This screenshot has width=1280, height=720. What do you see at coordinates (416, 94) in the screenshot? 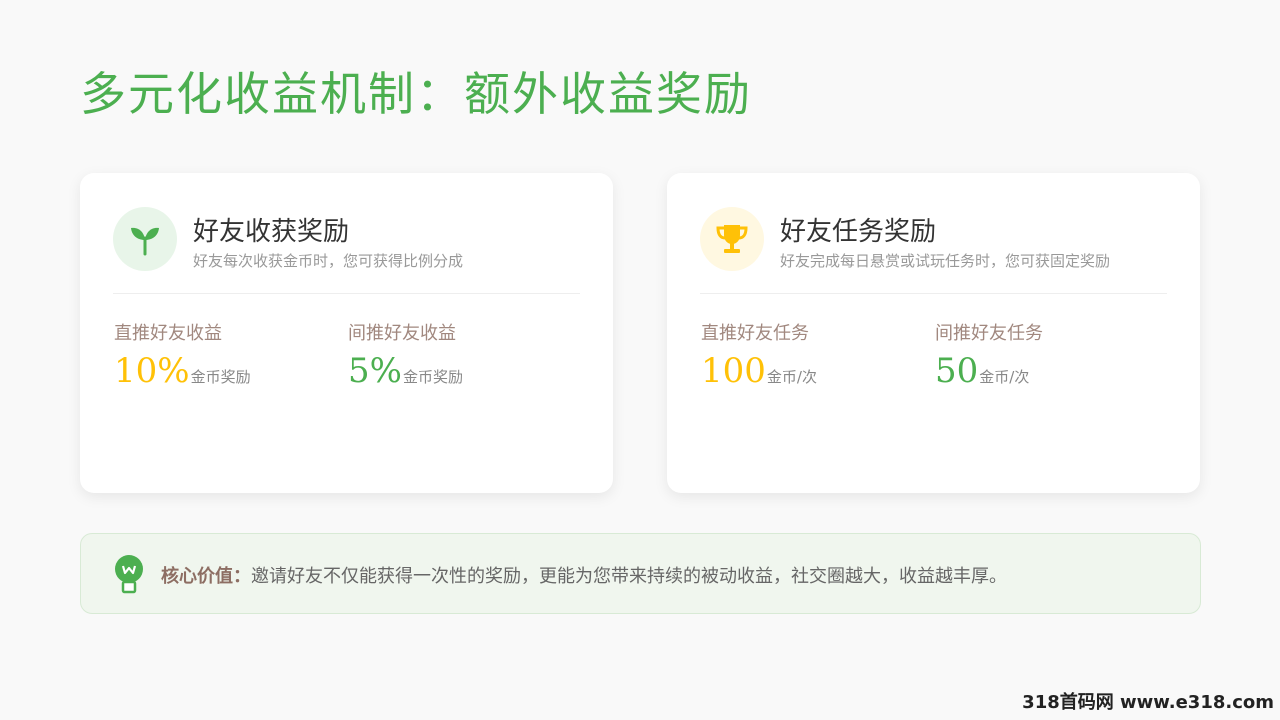
I see `page-title: 多元化收益机制：额外收益奖励` at bounding box center [416, 94].